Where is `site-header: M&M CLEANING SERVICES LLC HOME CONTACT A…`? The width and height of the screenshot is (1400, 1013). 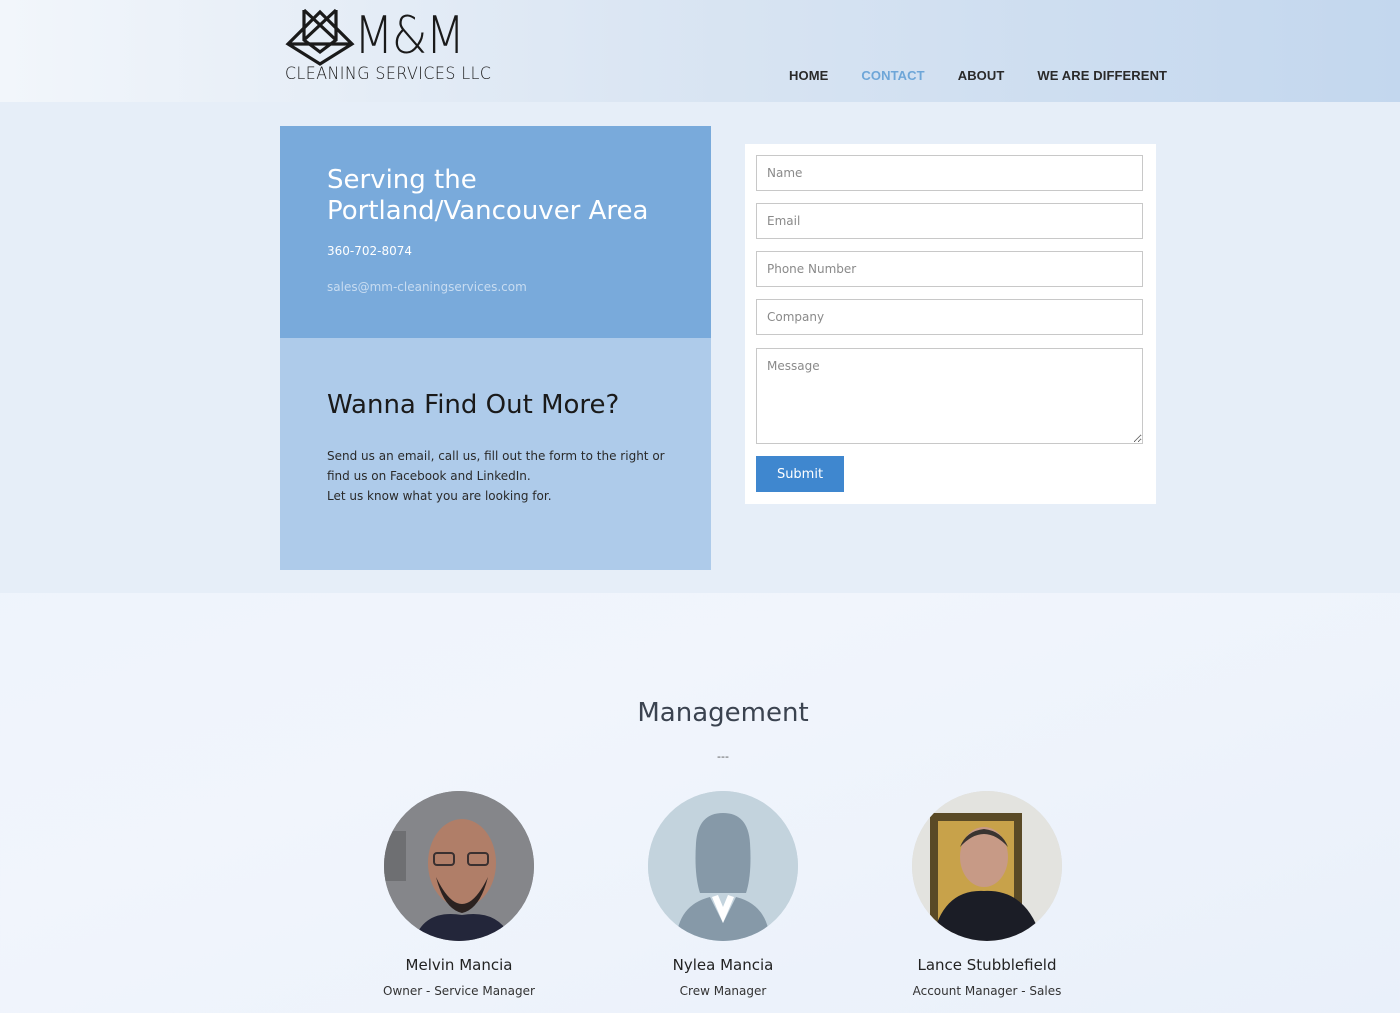 site-header: M&M CLEANING SERVICES LLC HOME CONTACT A… is located at coordinates (700, 51).